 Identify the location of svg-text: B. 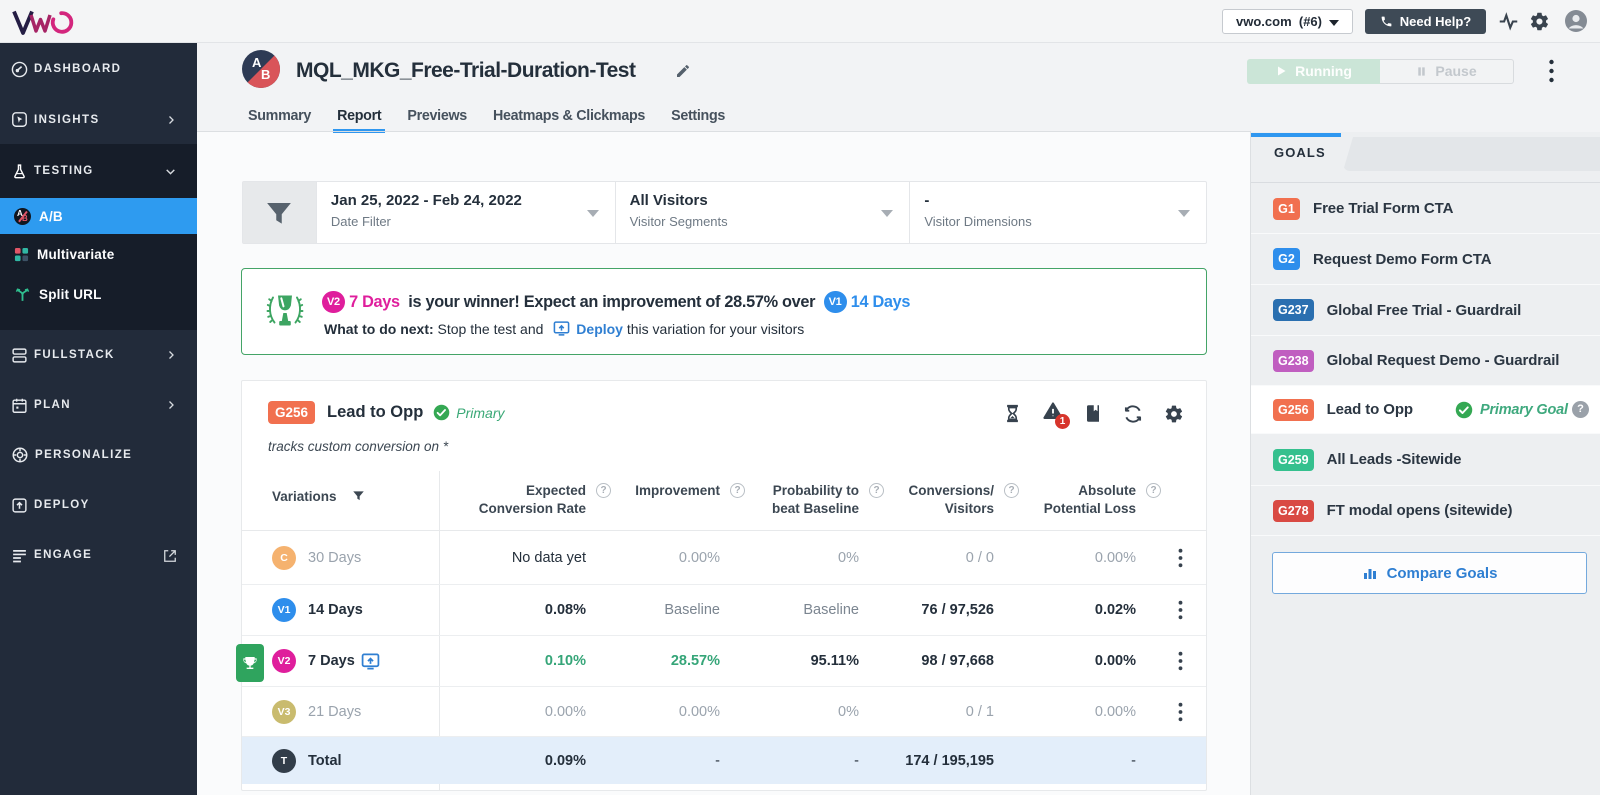
(265, 74).